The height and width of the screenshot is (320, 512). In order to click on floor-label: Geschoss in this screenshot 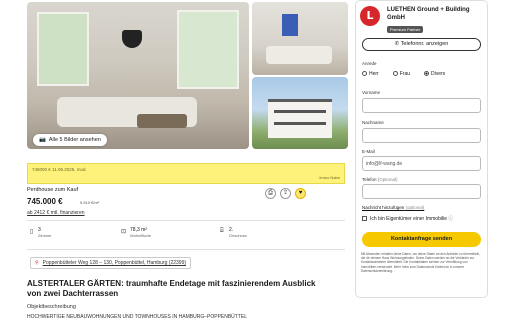, I will do `click(238, 235)`.